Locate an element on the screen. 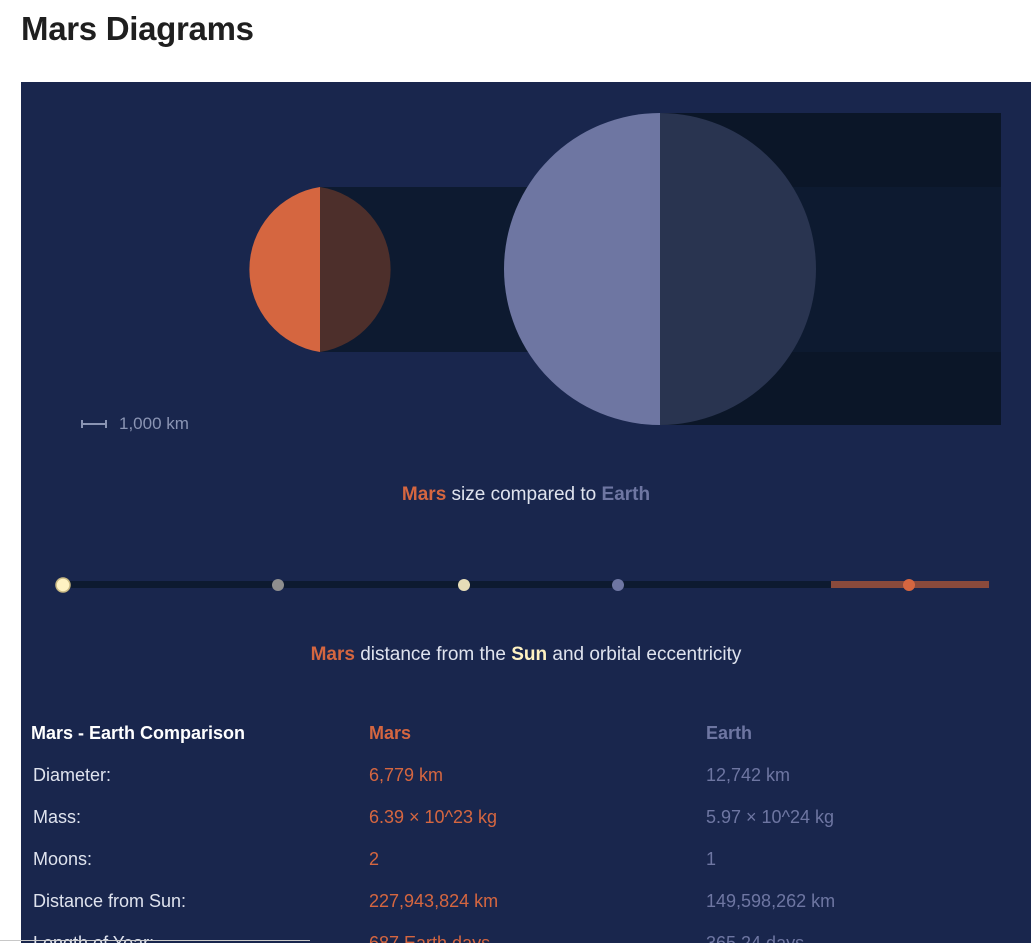 The height and width of the screenshot is (943, 1033). row-earth-value: 149,598,262 km is located at coordinates (771, 900).